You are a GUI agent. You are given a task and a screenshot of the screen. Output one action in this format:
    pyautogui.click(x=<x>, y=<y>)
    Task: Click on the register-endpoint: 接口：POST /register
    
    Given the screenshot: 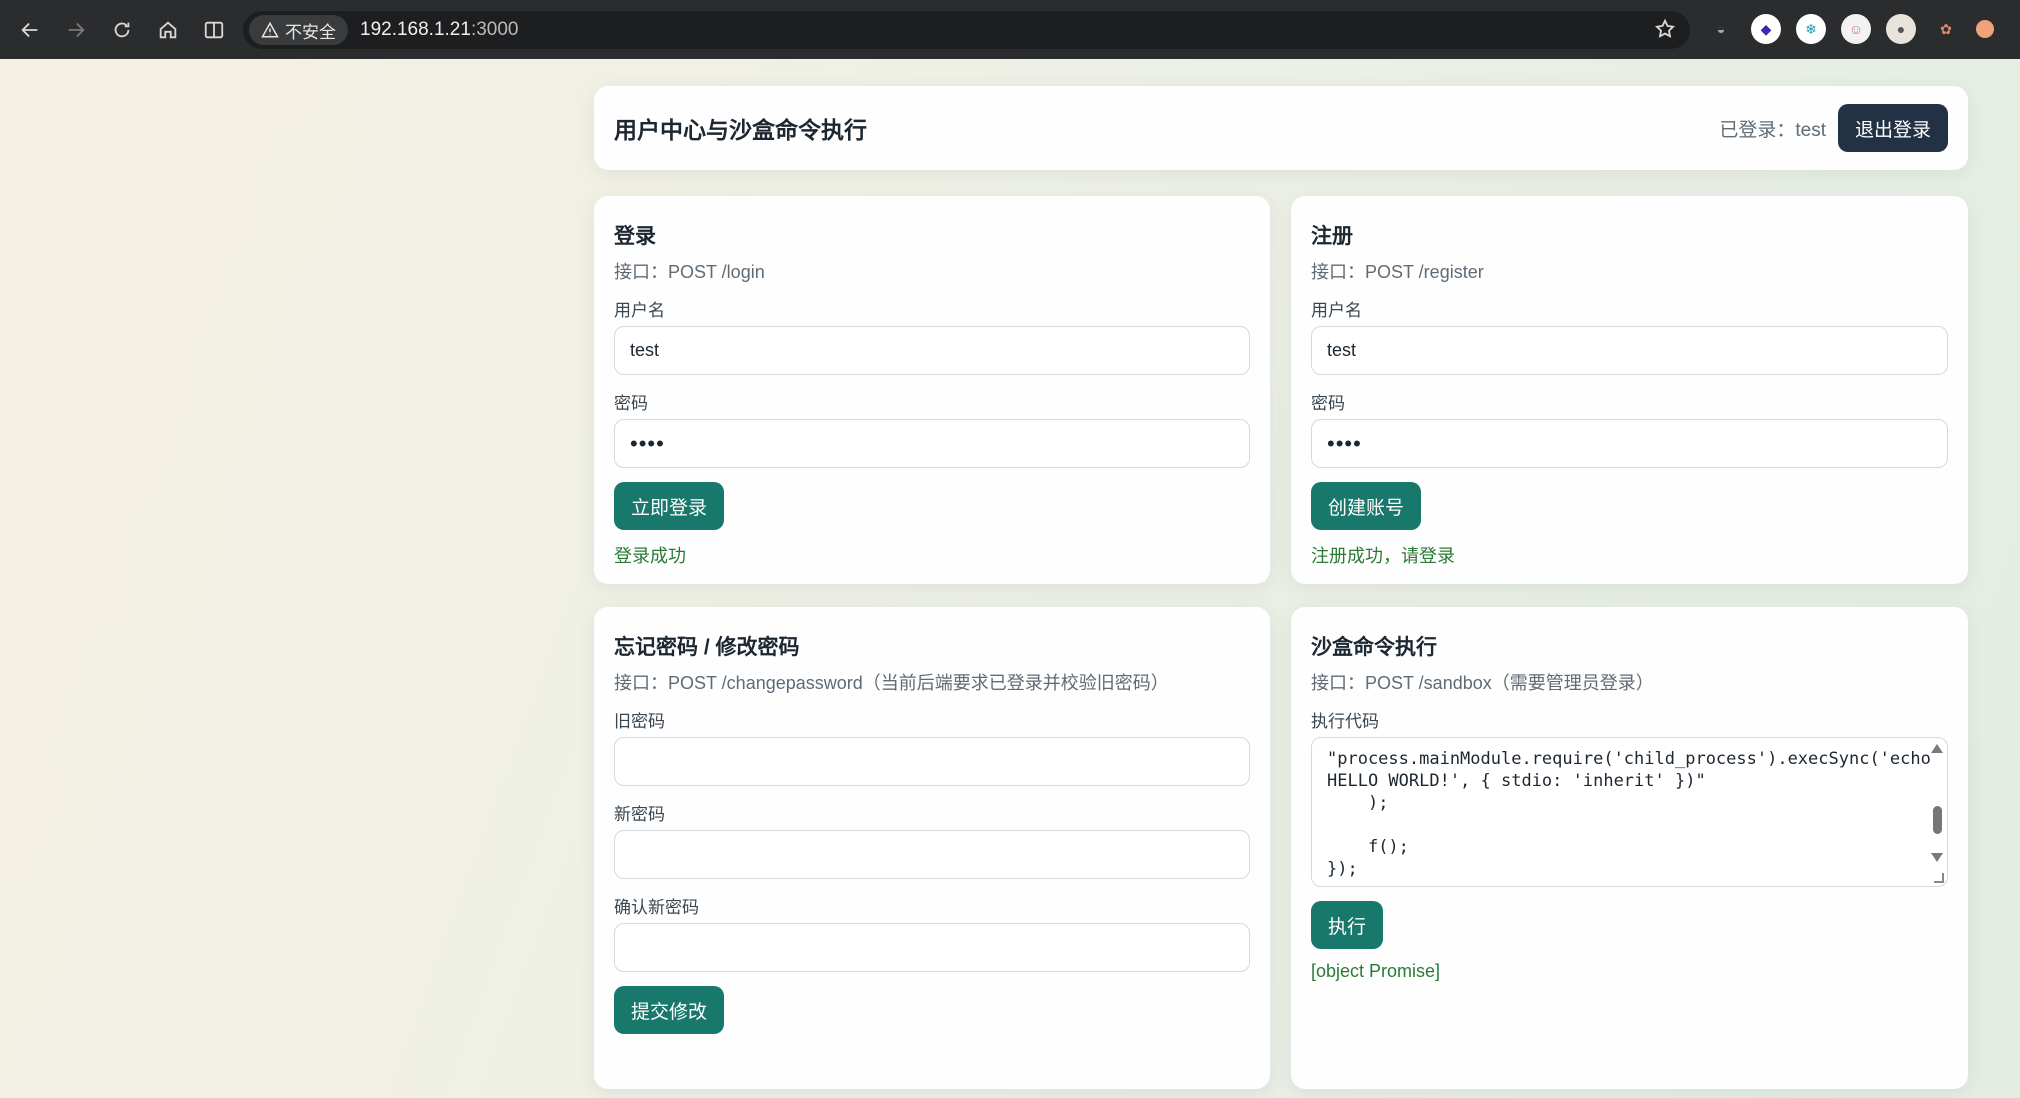 What is the action you would take?
    pyautogui.click(x=1397, y=272)
    